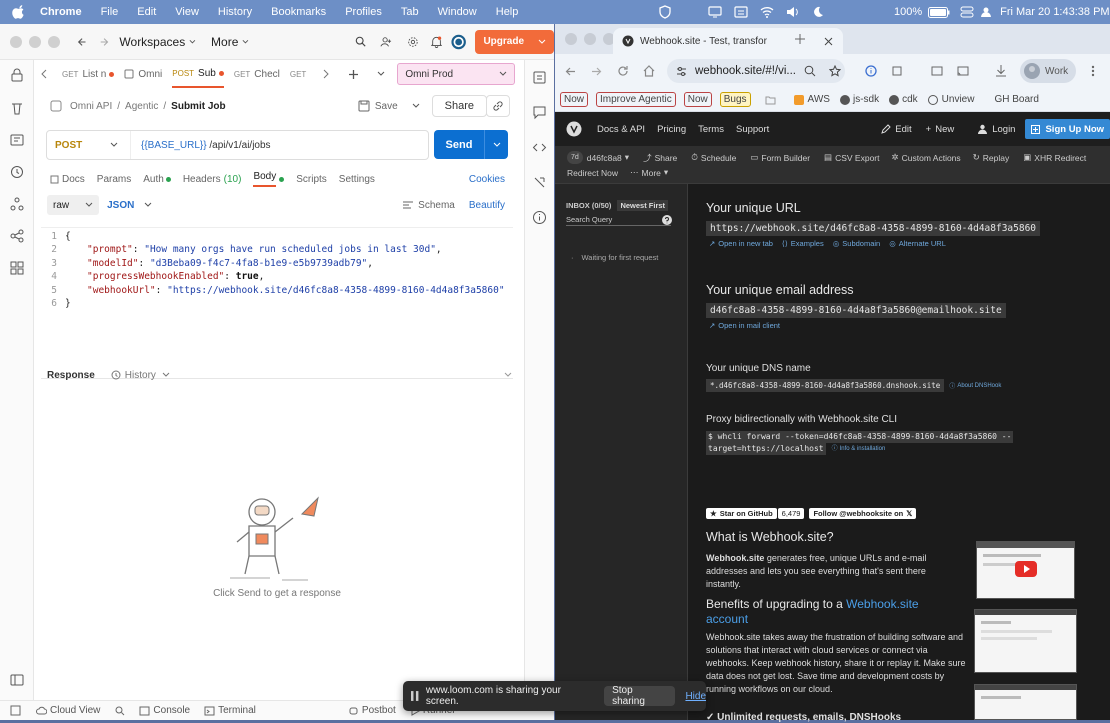 The width and height of the screenshot is (1110, 723). Describe the element at coordinates (643, 205) in the screenshot. I see `sort-newest-first: Newest First` at that location.